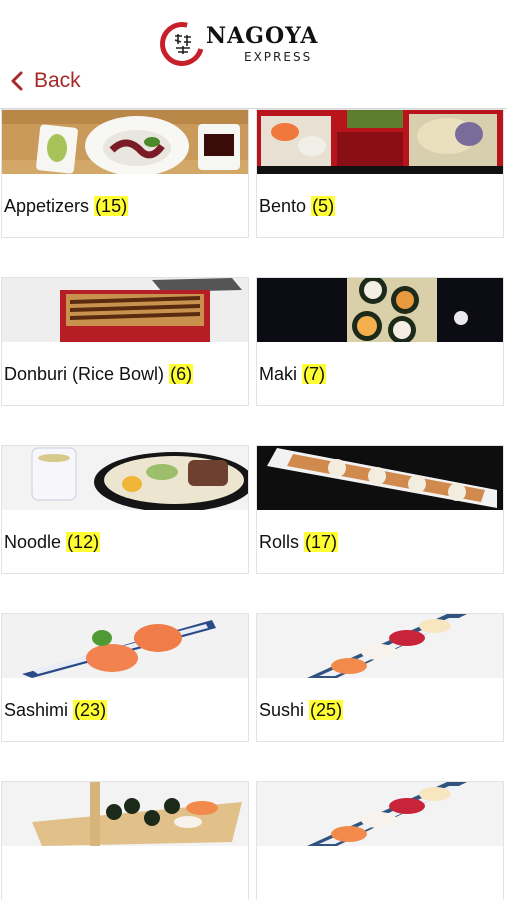 The image size is (507, 900). What do you see at coordinates (17, 81) in the screenshot?
I see `chevron-left-icon` at bounding box center [17, 81].